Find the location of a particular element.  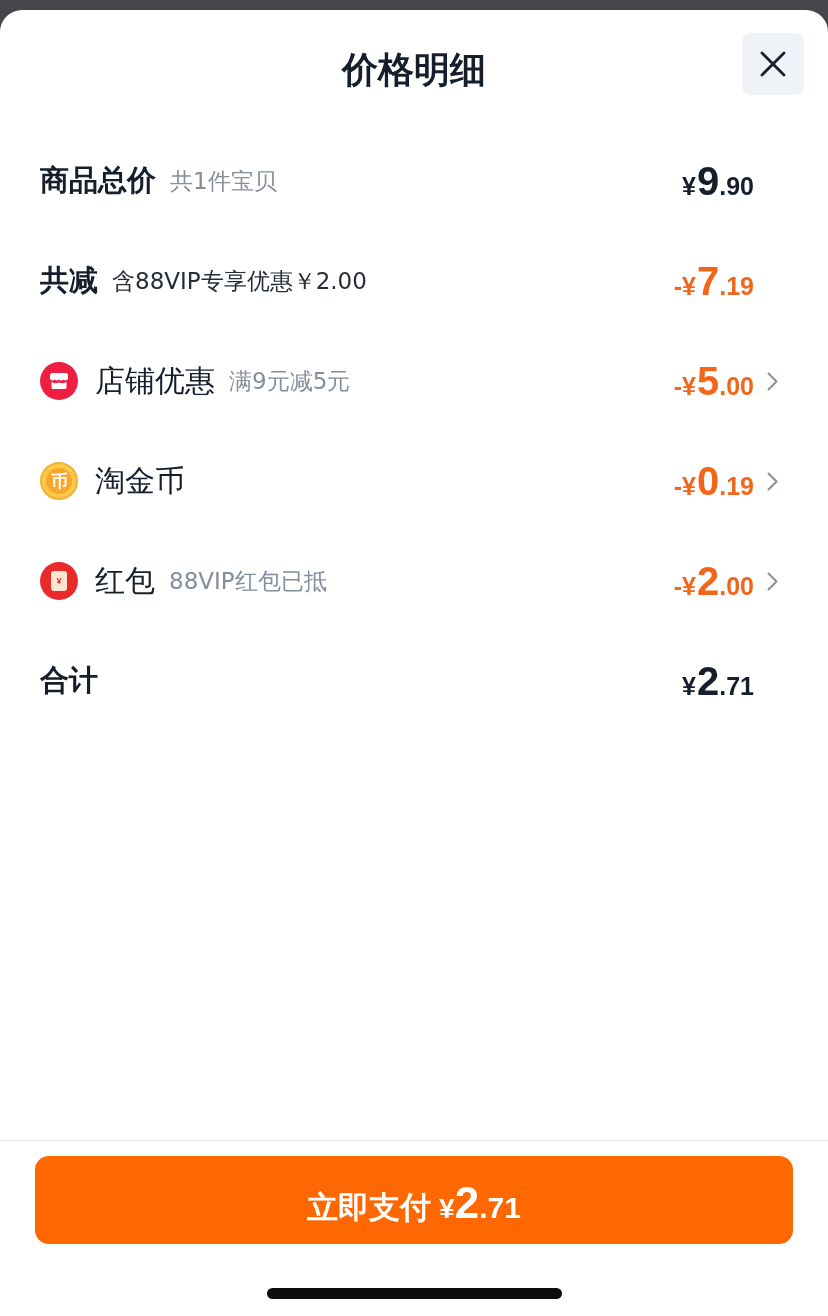

money-envelope-icon: ¥ is located at coordinates (59, 581).